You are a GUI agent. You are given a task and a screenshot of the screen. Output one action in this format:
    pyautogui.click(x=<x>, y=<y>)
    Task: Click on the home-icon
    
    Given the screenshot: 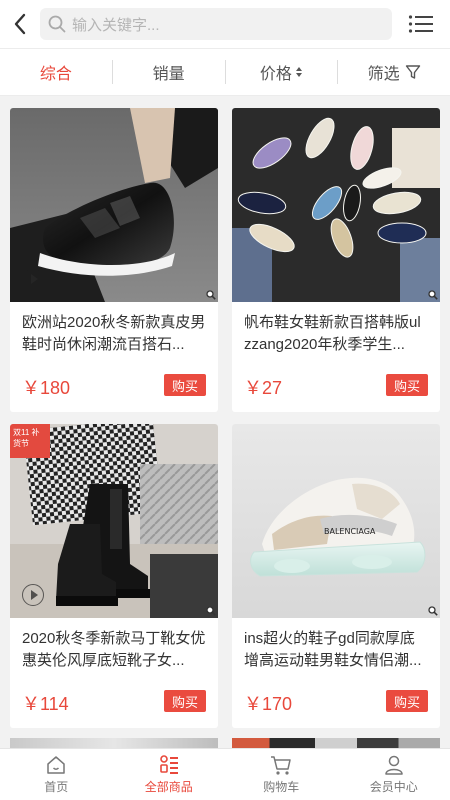 What is the action you would take?
    pyautogui.click(x=56, y=765)
    